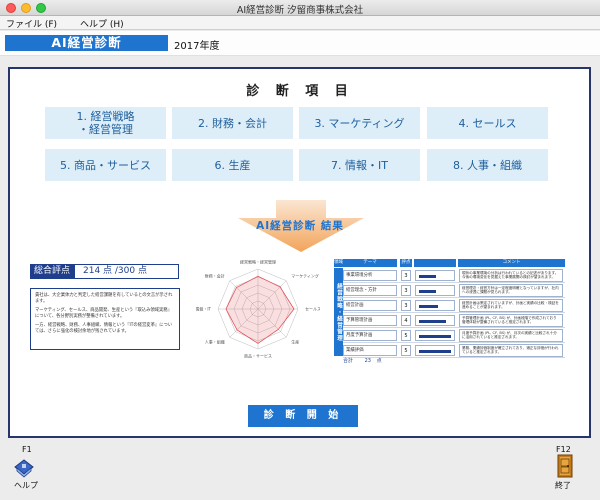 This screenshot has height=500, width=600. I want to click on help-button-label: ヘルプ, so click(26, 485).